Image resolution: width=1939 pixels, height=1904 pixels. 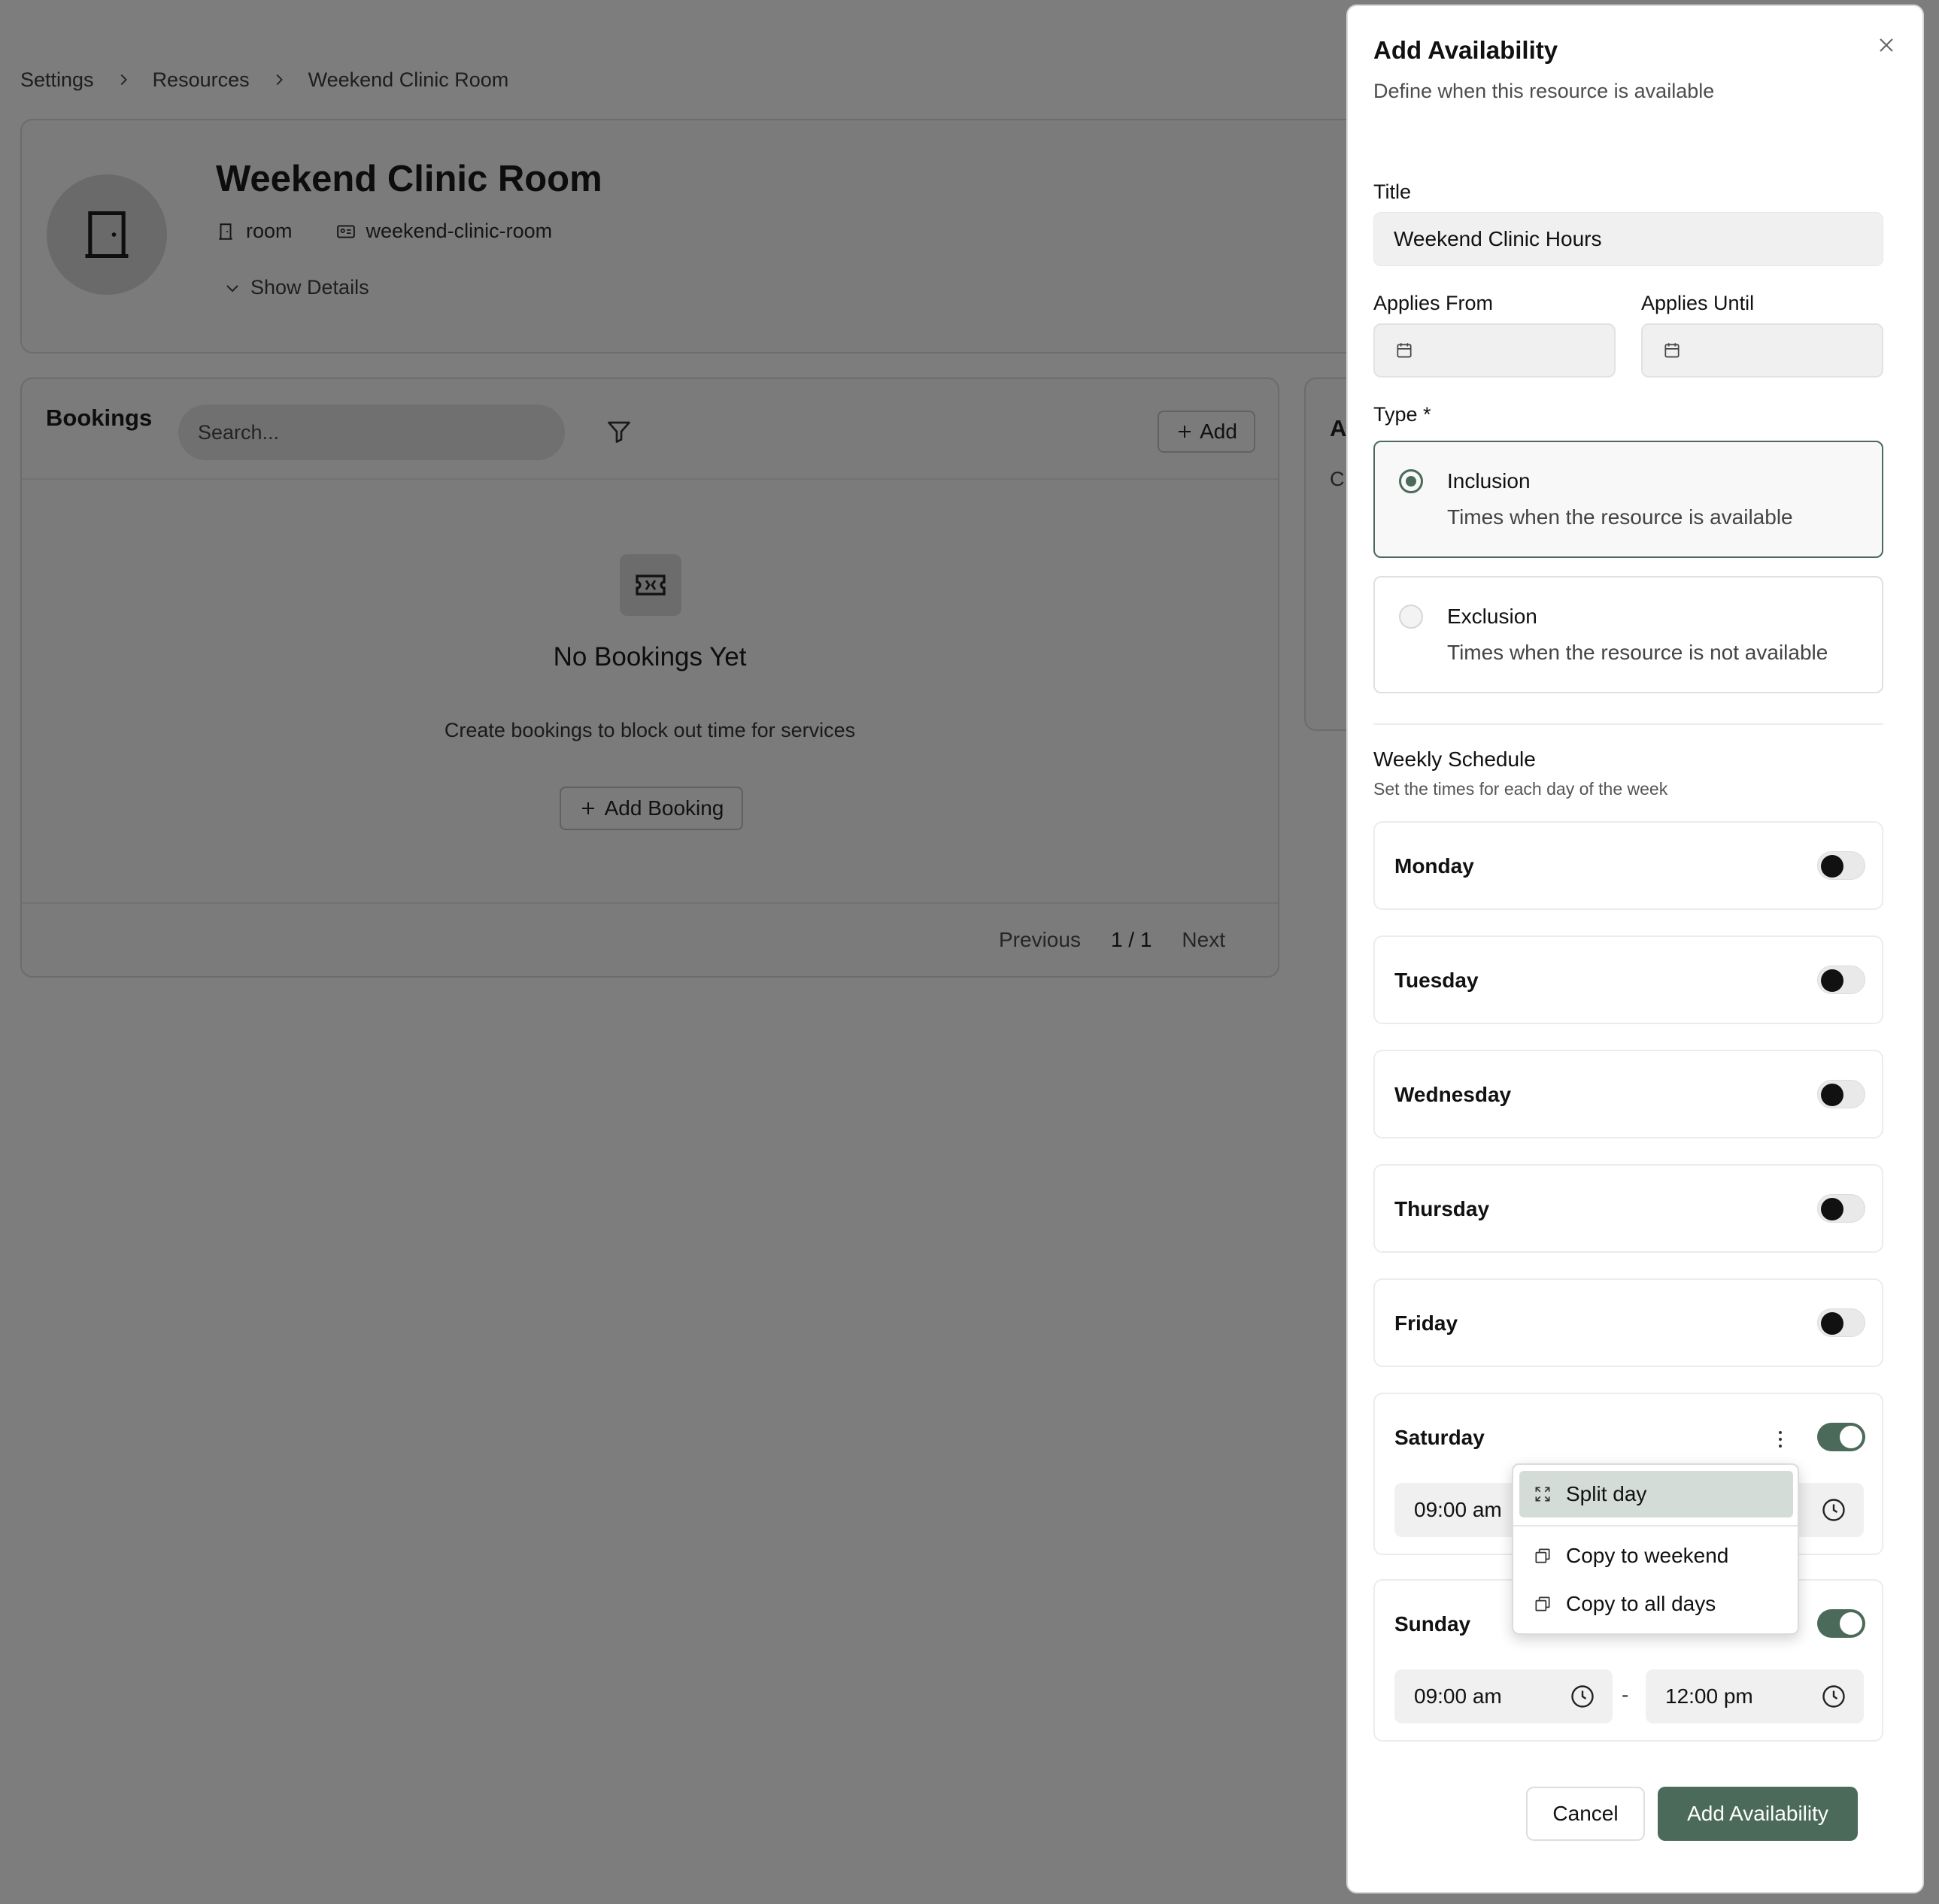 I want to click on day-name: Friday, so click(x=1426, y=1323).